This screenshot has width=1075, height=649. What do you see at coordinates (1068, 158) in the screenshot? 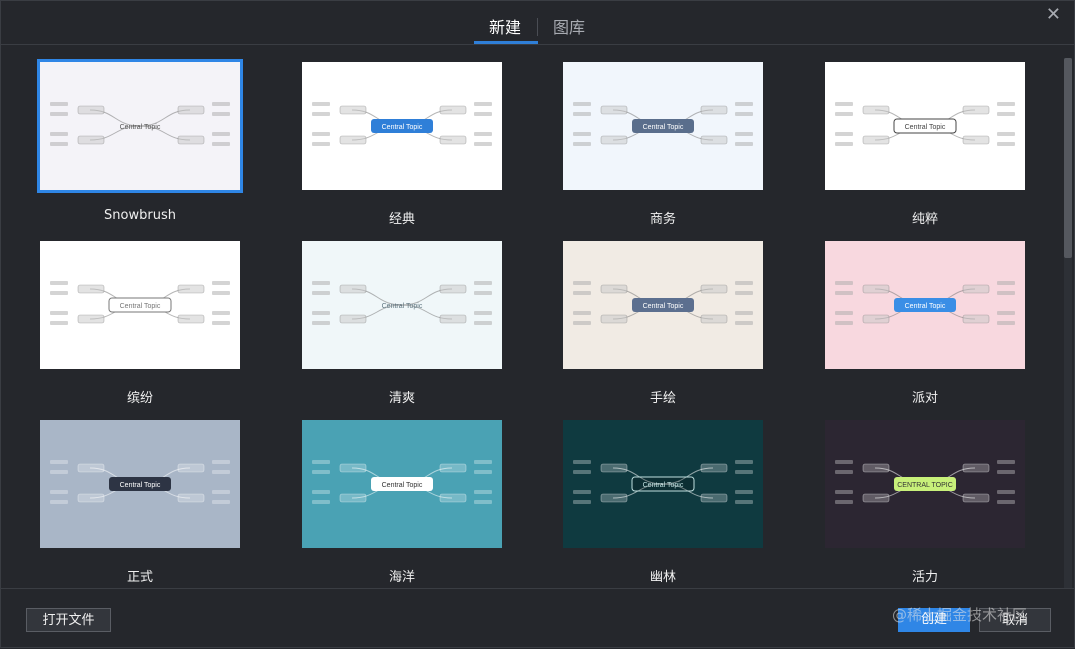
I see `scrollbar-thumb` at bounding box center [1068, 158].